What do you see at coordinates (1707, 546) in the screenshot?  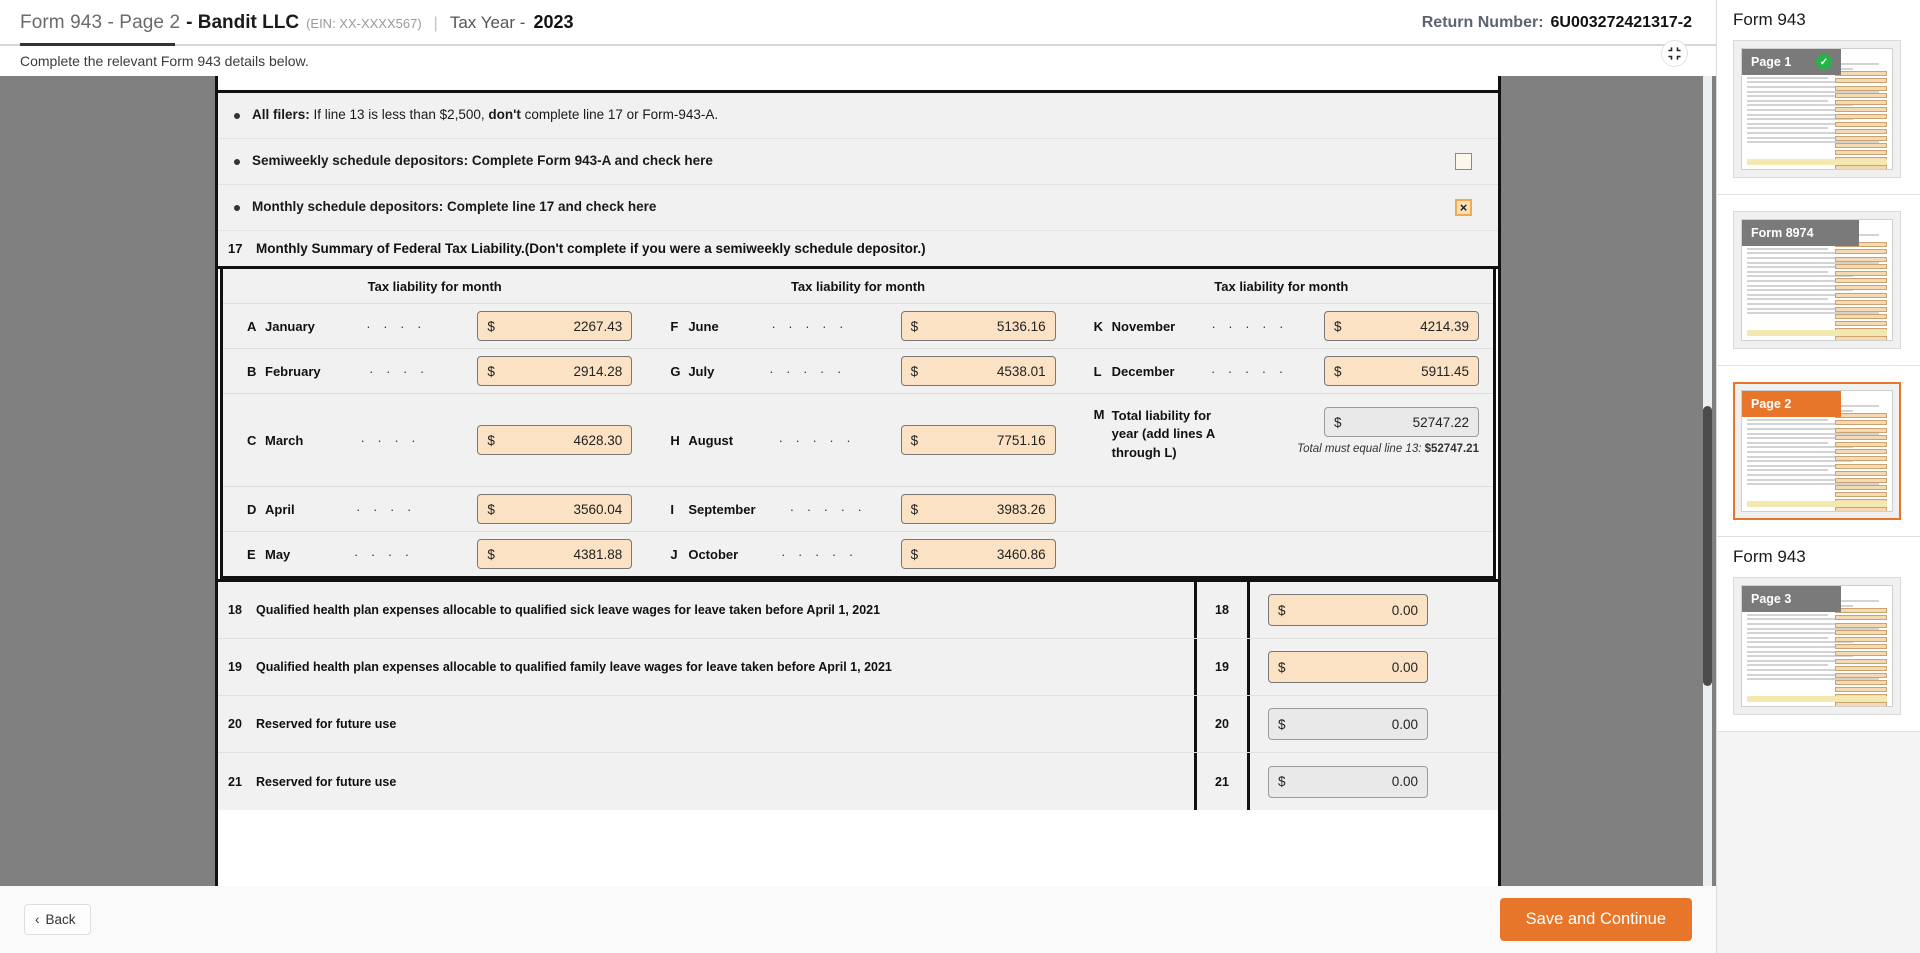 I see `document-scrollbar-thumb` at bounding box center [1707, 546].